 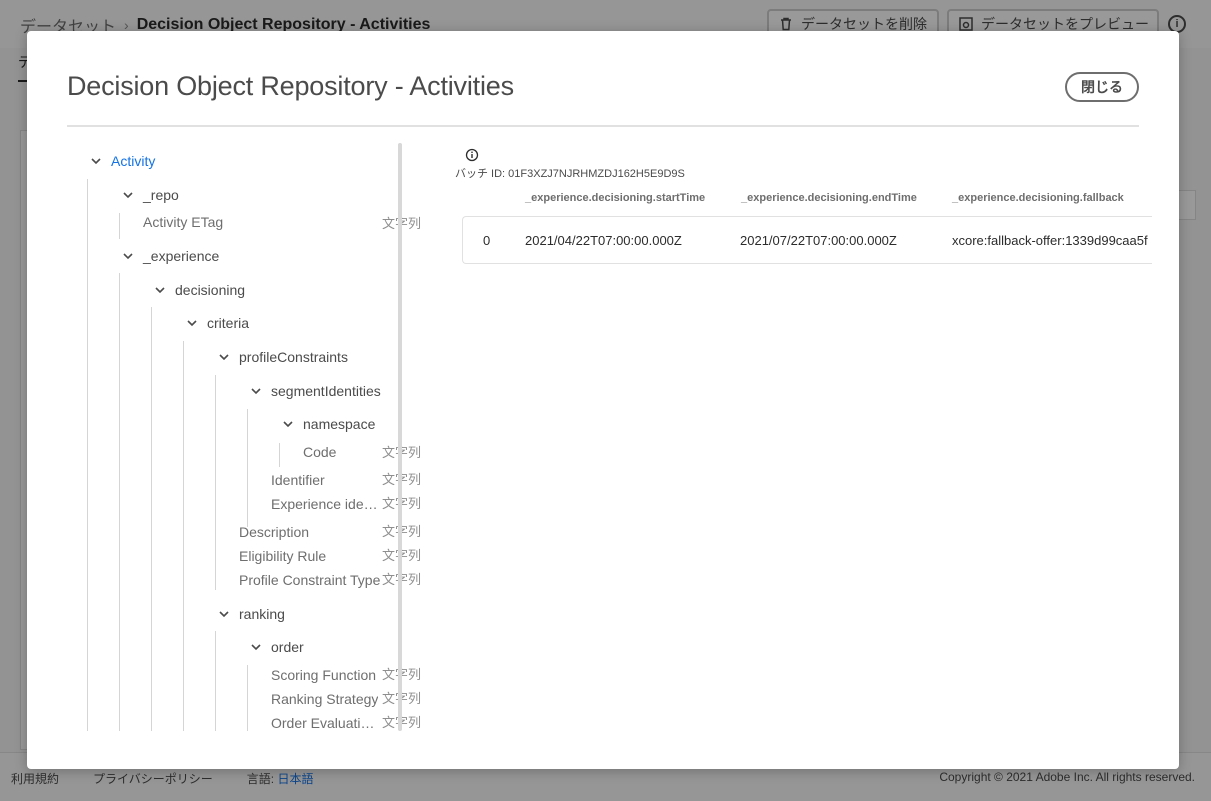 I want to click on field-name: Code, so click(x=320, y=452).